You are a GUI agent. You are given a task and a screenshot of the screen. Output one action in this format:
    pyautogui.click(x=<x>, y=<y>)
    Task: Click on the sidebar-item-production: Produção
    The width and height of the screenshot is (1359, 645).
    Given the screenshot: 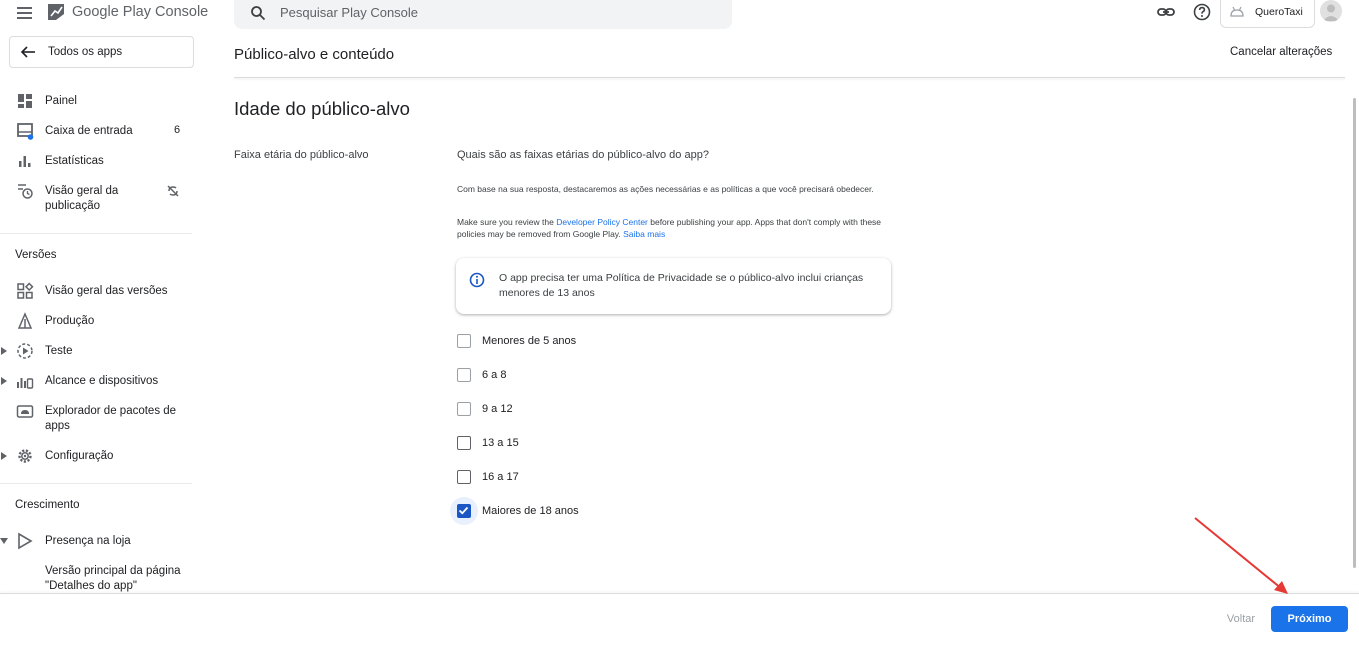 What is the action you would take?
    pyautogui.click(x=96, y=321)
    